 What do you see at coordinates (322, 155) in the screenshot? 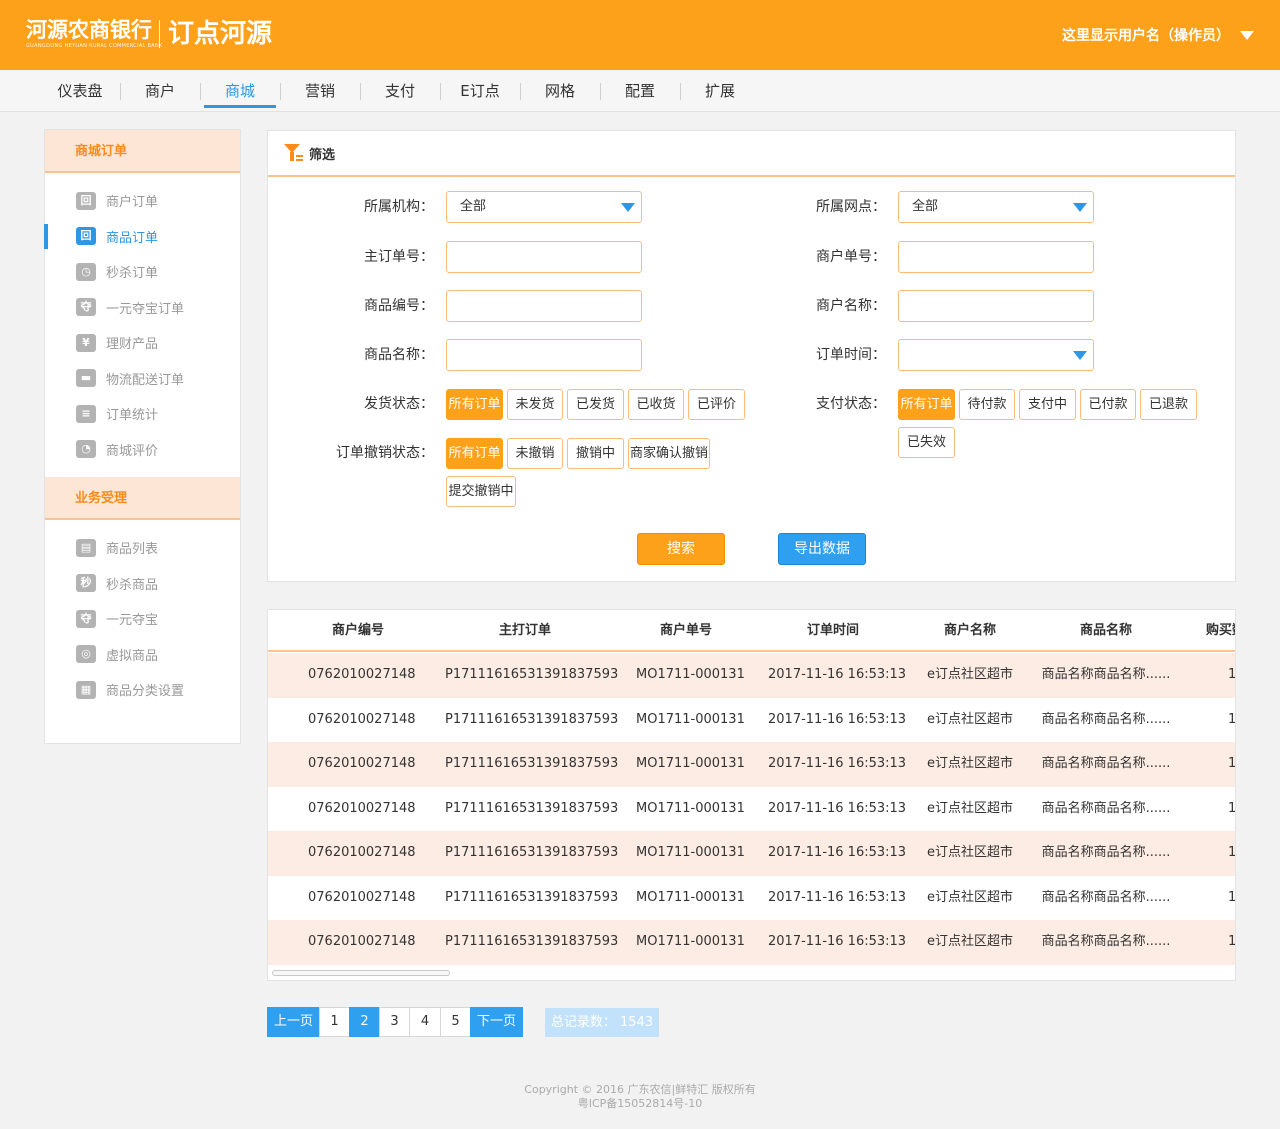
I see `filter-title: 筛选` at bounding box center [322, 155].